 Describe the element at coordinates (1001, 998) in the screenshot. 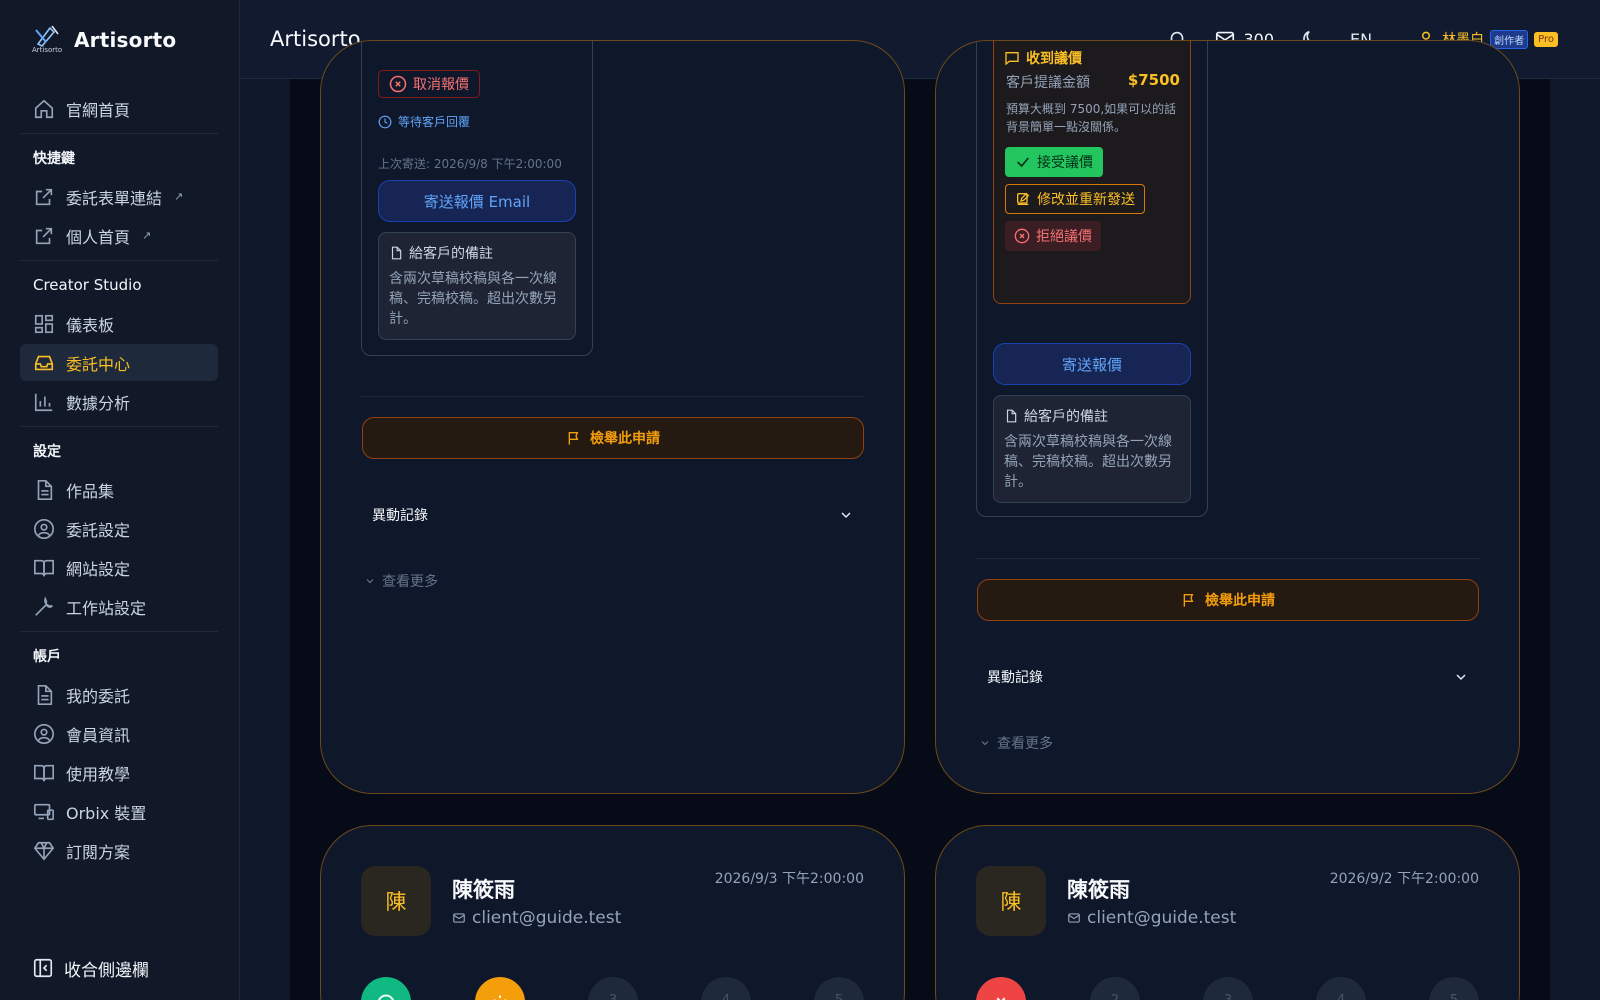

I see `x-icon` at that location.